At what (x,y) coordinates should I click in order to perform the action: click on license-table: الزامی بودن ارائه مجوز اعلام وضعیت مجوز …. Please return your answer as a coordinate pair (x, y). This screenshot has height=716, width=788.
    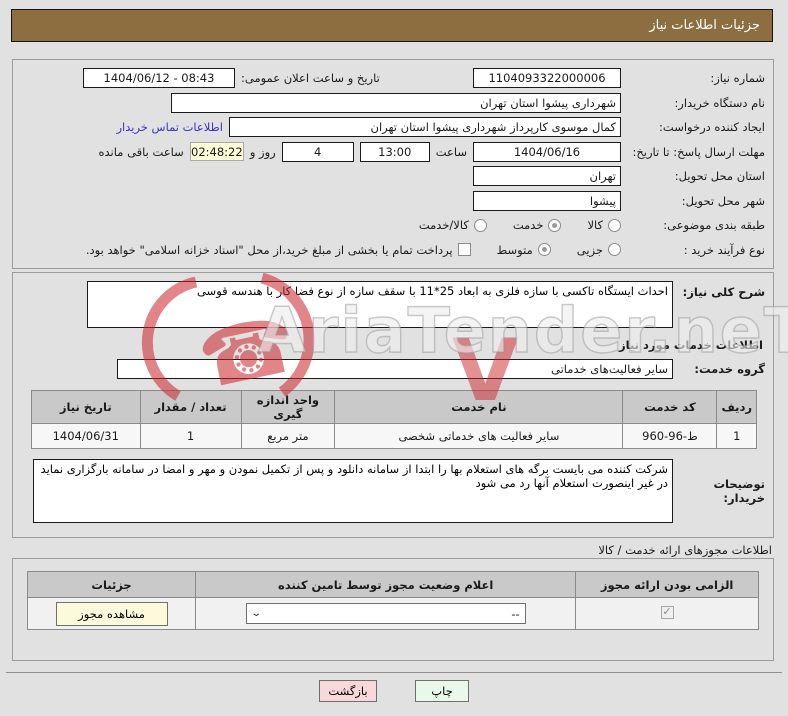
    Looking at the image, I should click on (392, 600).